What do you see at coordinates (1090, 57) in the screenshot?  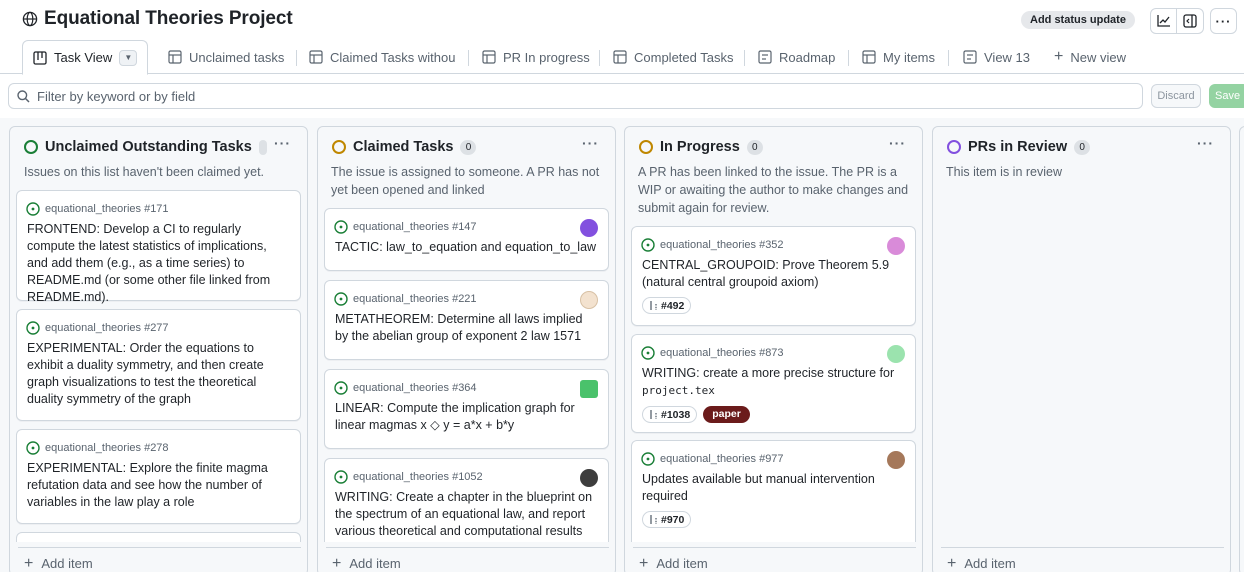 I see `tab-new-view: + New view` at bounding box center [1090, 57].